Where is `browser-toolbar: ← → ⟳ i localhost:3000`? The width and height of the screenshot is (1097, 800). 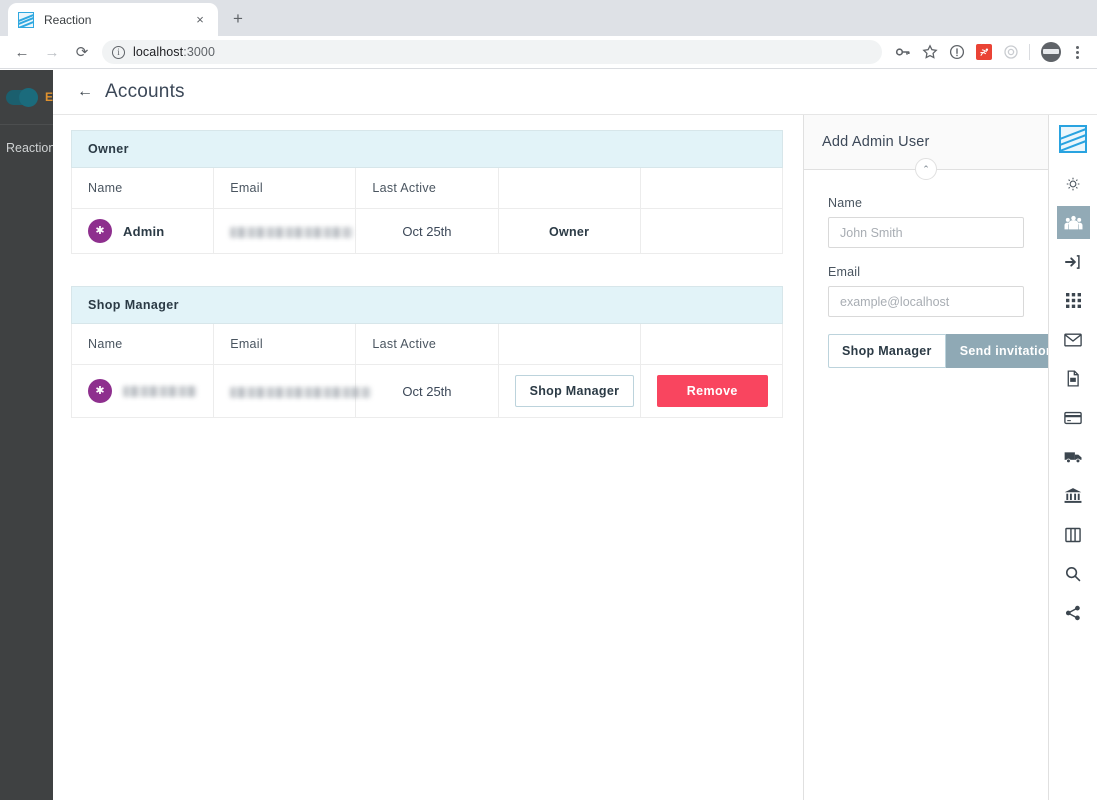 browser-toolbar: ← → ⟳ i localhost:3000 is located at coordinates (548, 52).